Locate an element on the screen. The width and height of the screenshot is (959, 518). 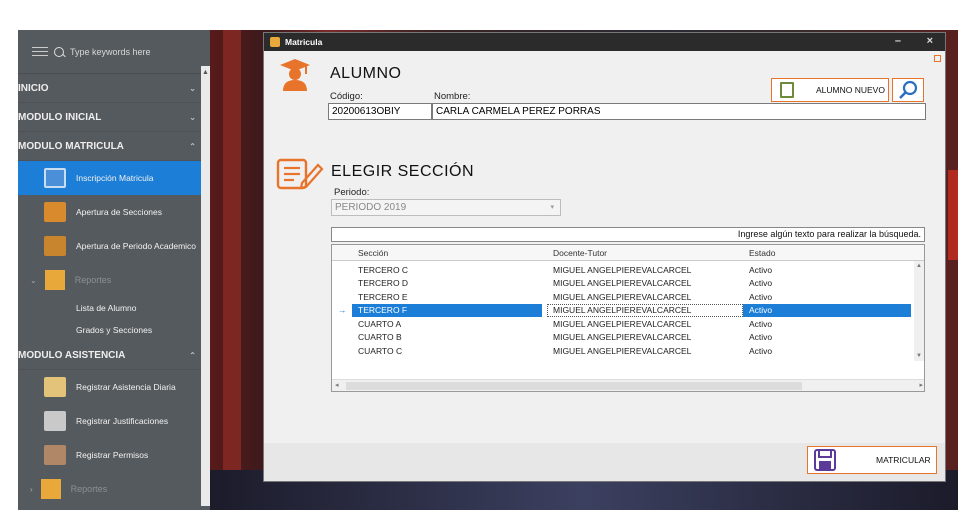
sidebar-item-permisos: Registrar Permisos is located at coordinates (114, 455).